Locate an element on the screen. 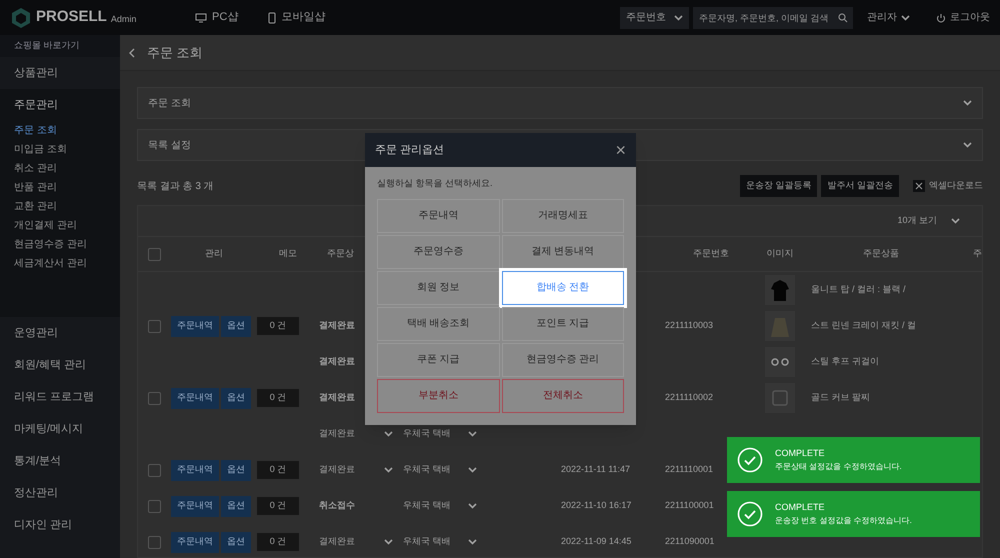  modal-prompt: 실행하실 항목을 선택하세요. is located at coordinates (435, 183).